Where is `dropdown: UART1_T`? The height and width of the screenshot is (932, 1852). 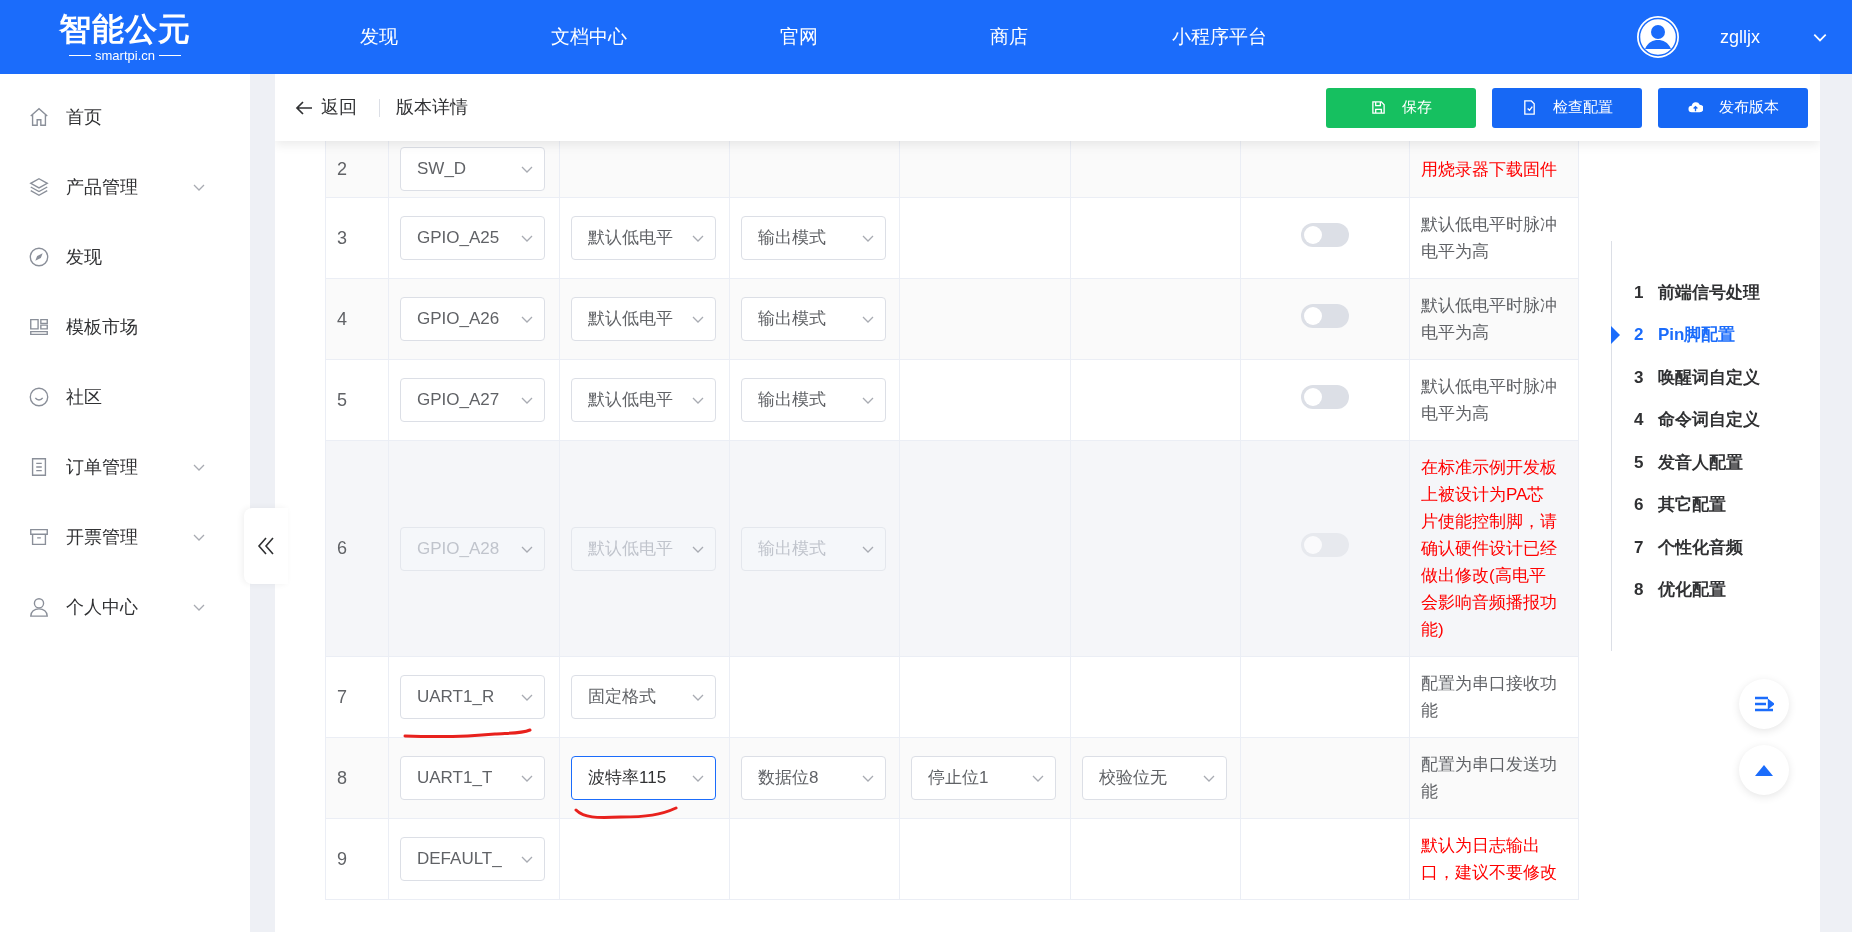
dropdown: UART1_T is located at coordinates (472, 778).